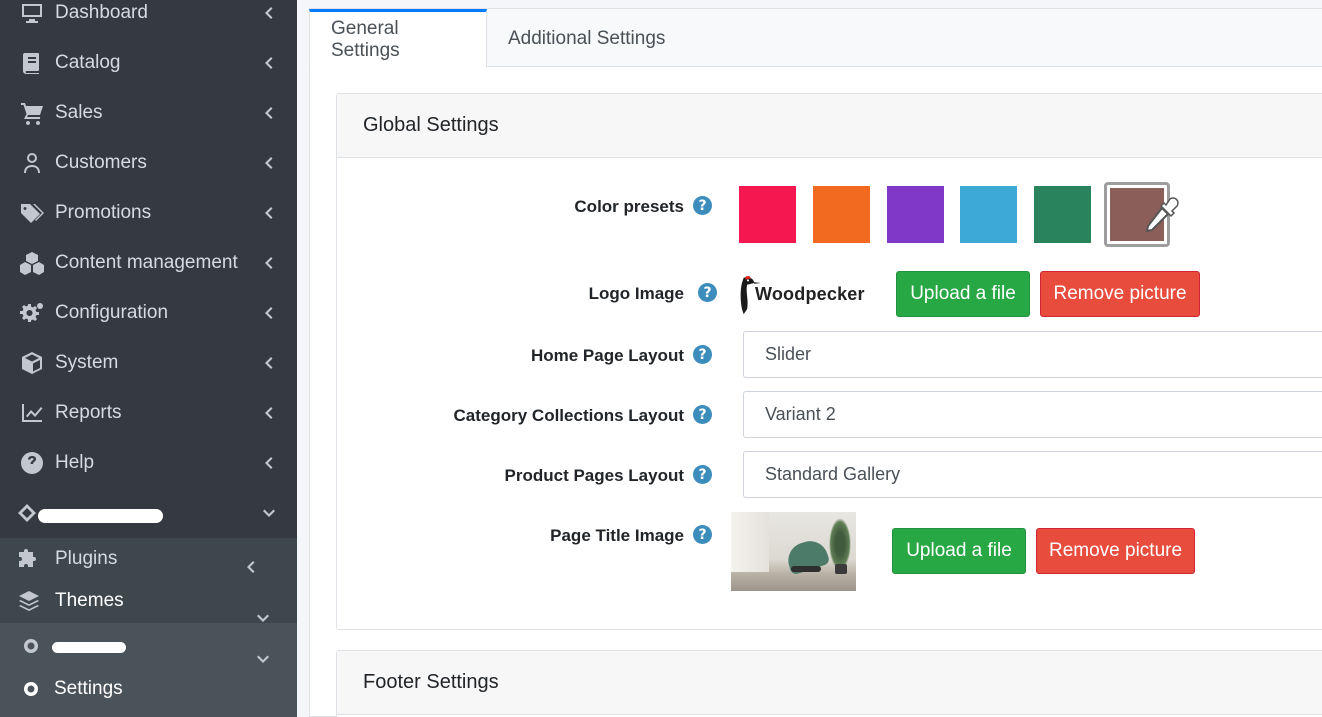 The image size is (1322, 717). What do you see at coordinates (86, 558) in the screenshot?
I see `sidebar-item-label: Plugins` at bounding box center [86, 558].